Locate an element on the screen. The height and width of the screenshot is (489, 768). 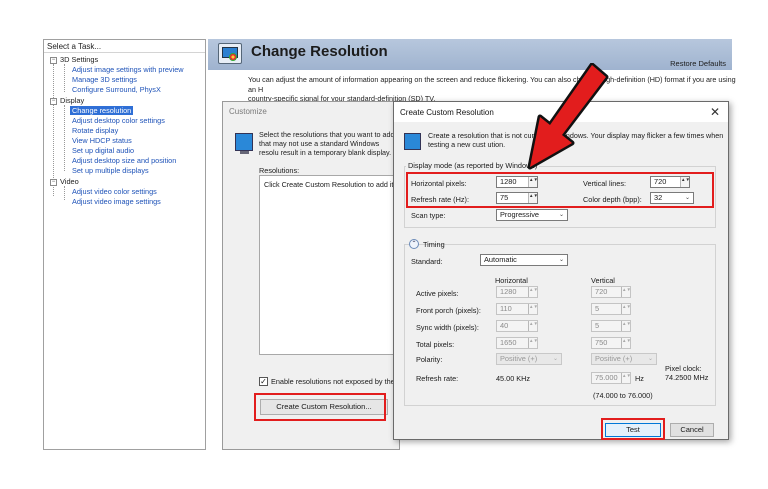
tree-group-3d-settings: −3D Settings is located at coordinates (74, 59).